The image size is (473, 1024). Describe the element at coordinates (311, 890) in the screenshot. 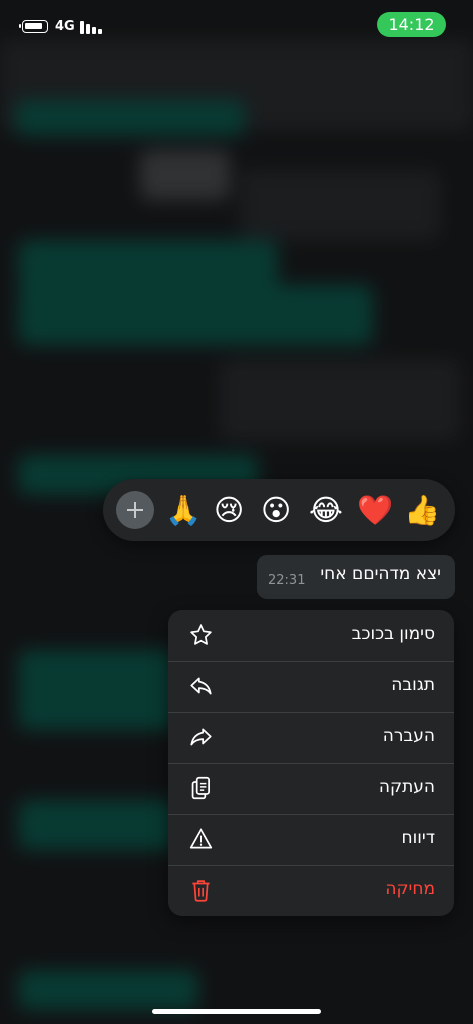

I see `menu-item-delete: מחיקה` at that location.